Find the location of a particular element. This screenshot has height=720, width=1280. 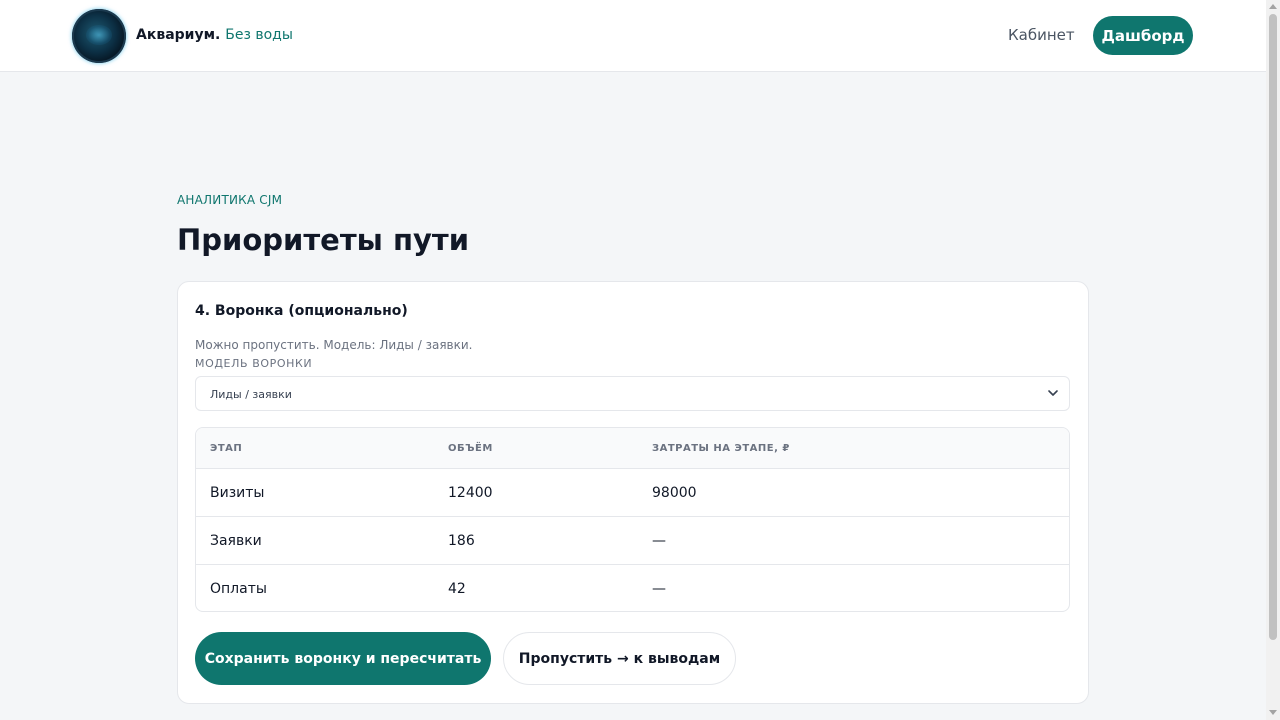

scroll-down-icon is located at coordinates (1273, 712).